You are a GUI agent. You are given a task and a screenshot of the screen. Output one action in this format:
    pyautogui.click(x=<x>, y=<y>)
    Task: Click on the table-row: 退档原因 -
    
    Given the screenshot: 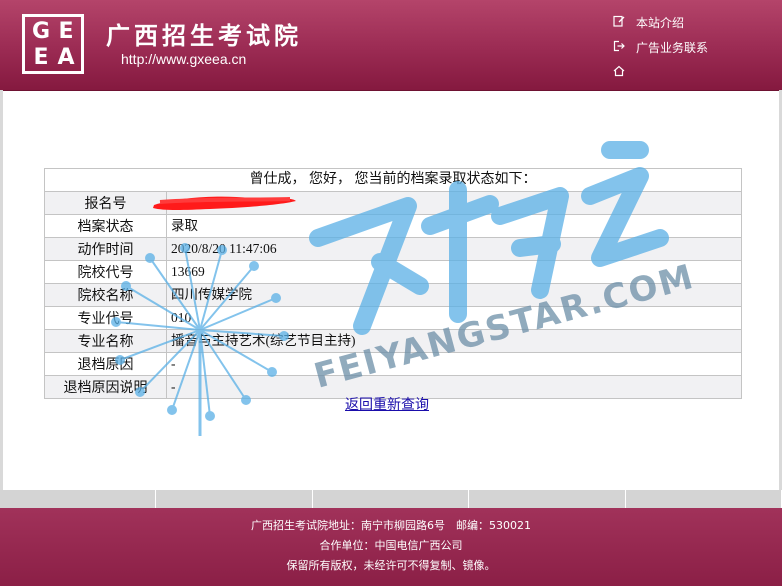 What is the action you would take?
    pyautogui.click(x=393, y=363)
    